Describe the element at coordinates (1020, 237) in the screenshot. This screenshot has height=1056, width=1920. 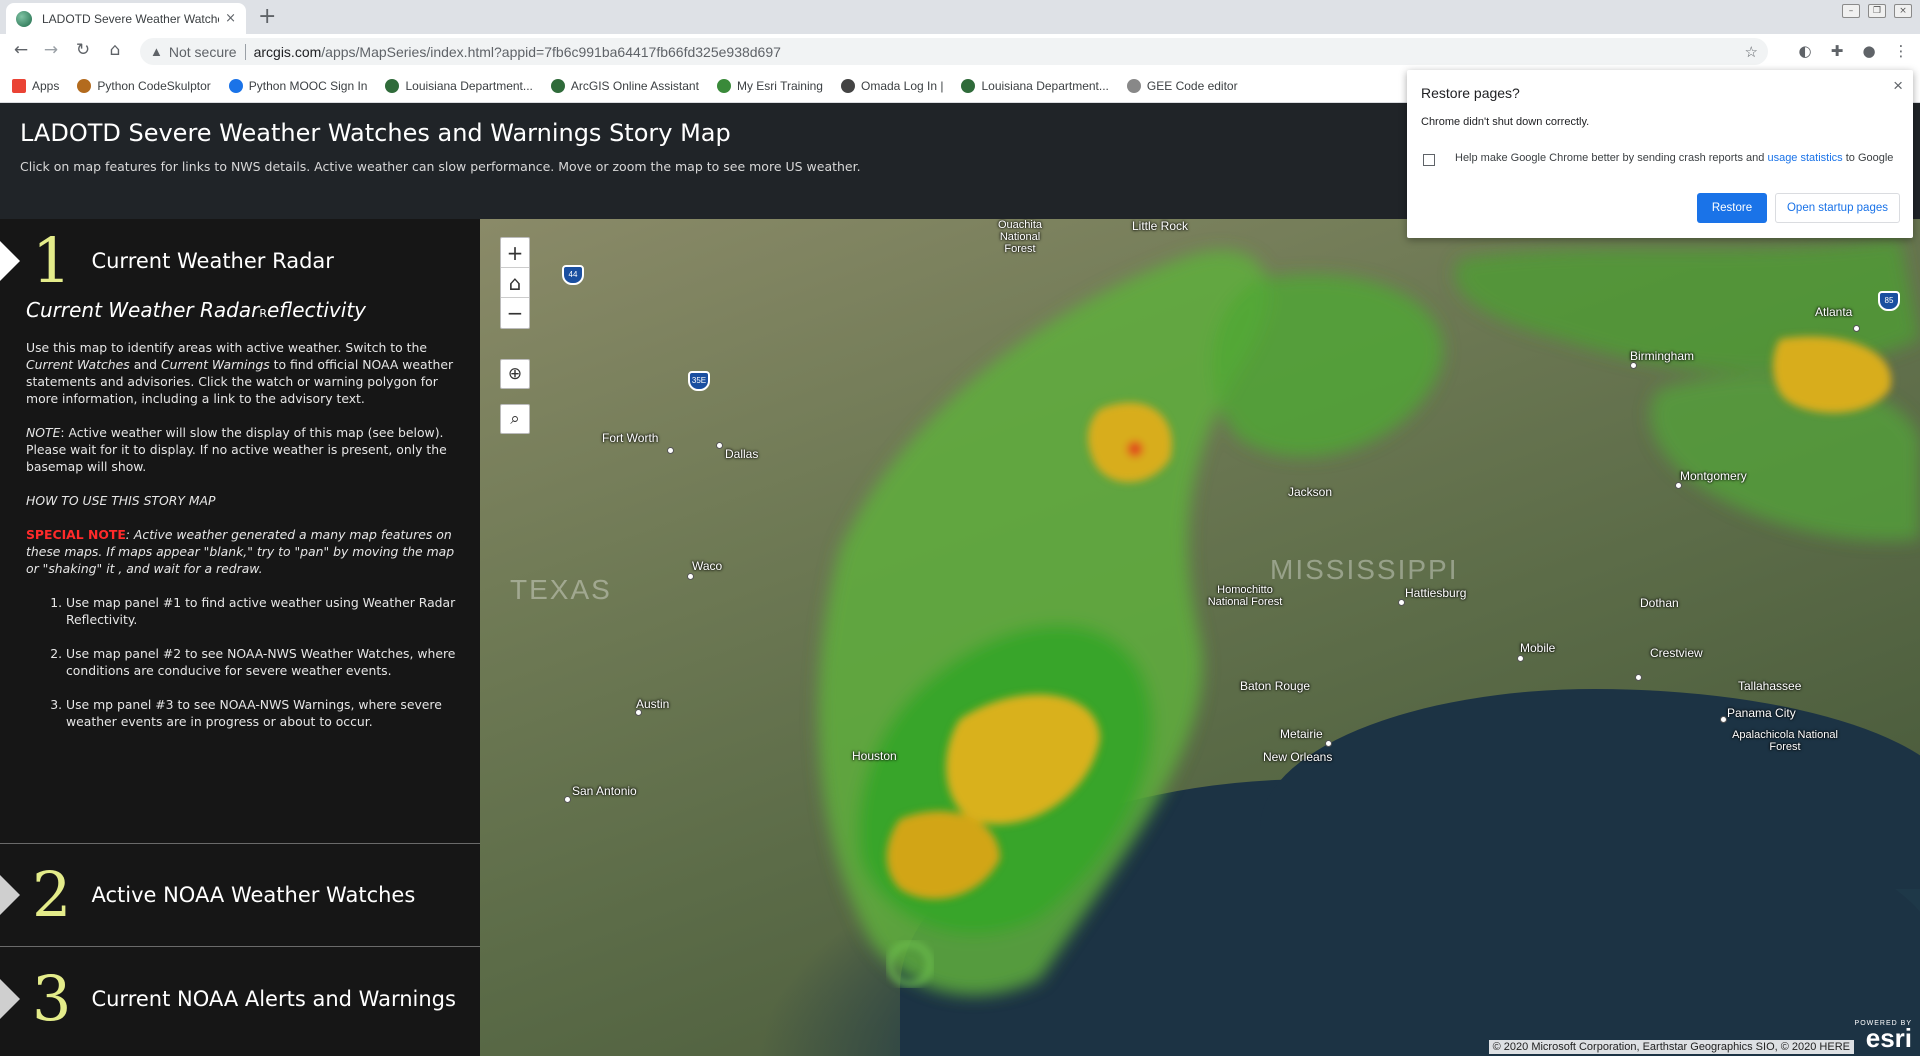
I see `place-label: Ouachita National Forest` at that location.